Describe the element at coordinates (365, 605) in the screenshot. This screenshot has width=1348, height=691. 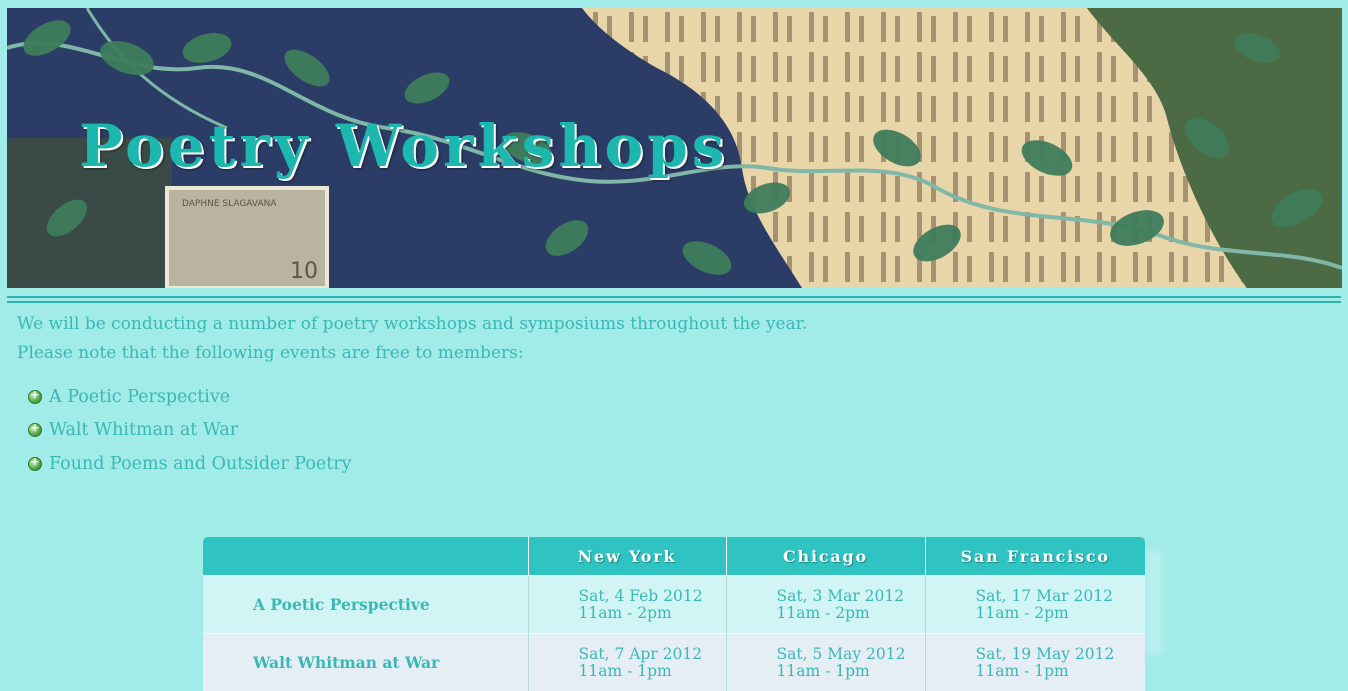
I see `row-event-name: A Poetic Perspective` at that location.